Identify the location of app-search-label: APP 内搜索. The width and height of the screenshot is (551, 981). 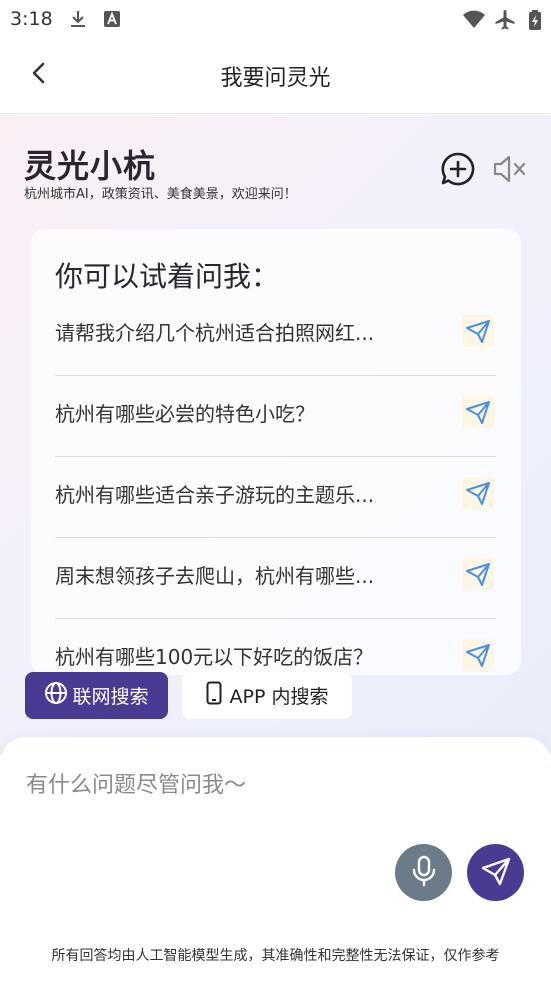
(279, 697).